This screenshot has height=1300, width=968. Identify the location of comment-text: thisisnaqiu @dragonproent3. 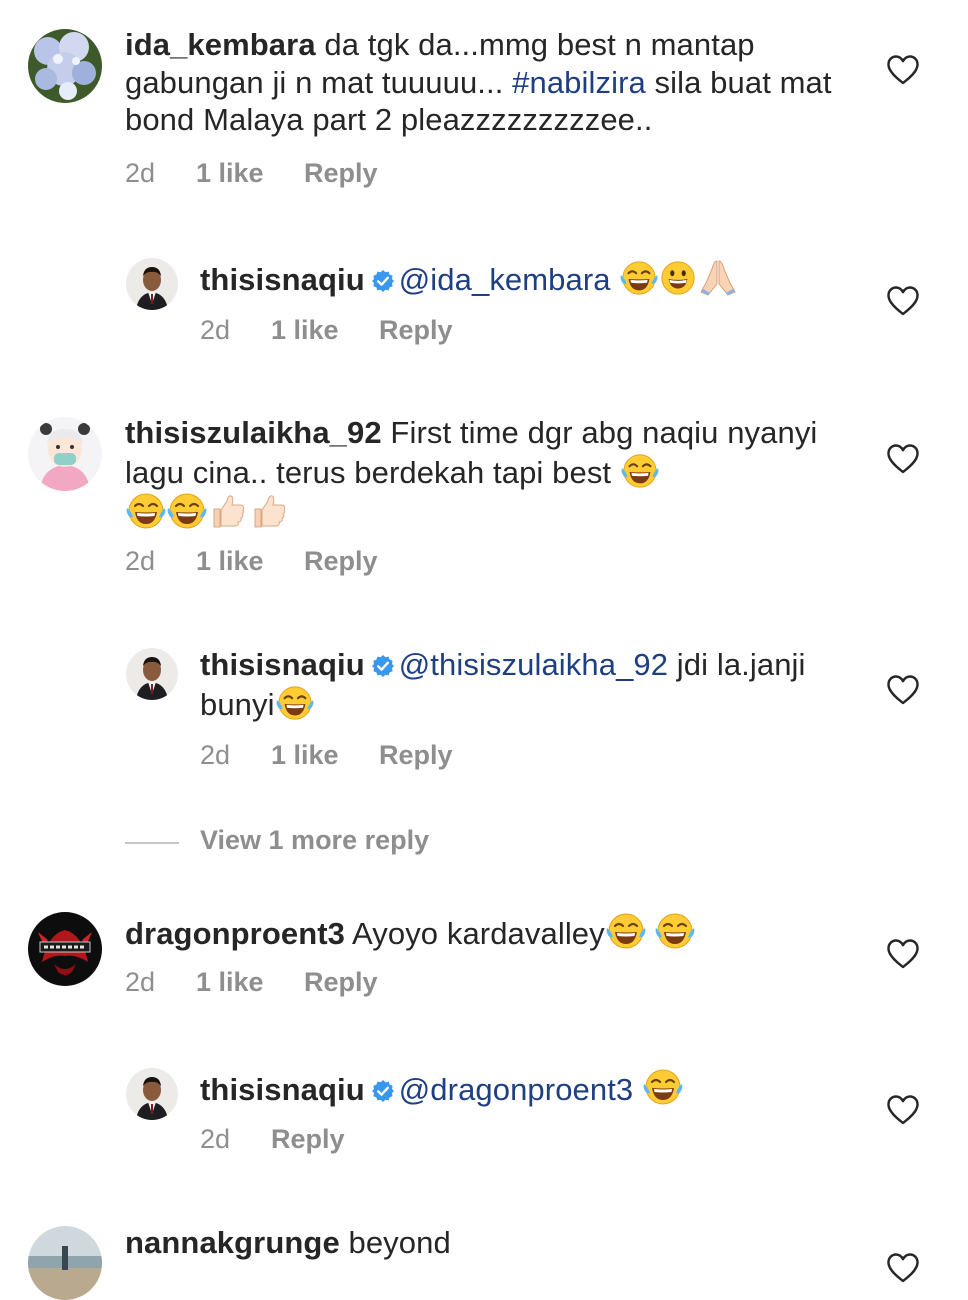
(510, 1088).